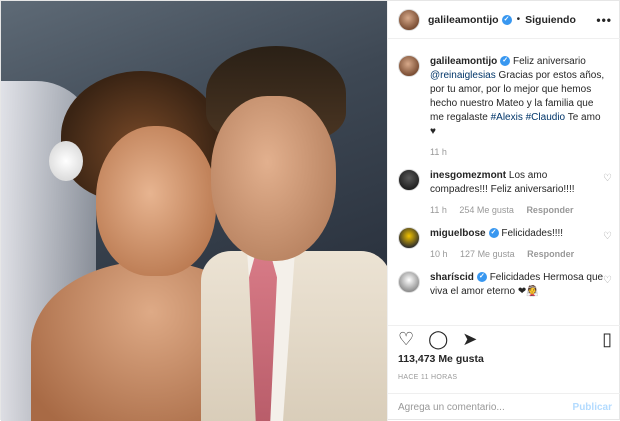 The height and width of the screenshot is (421, 620). I want to click on comment-text: Felicidades!!!!, so click(532, 233).